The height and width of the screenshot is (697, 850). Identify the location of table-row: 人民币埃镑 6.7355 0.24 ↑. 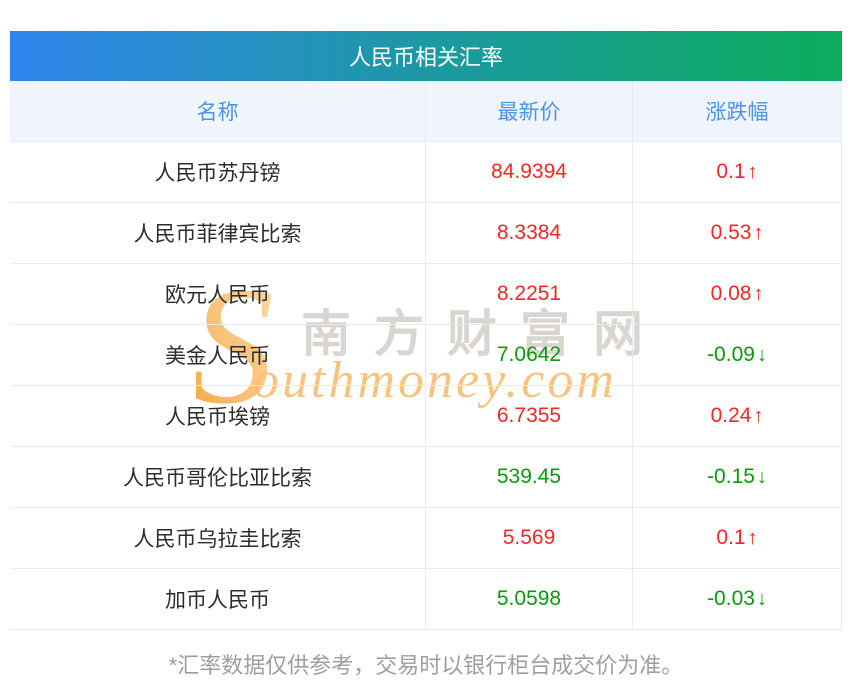
(426, 416).